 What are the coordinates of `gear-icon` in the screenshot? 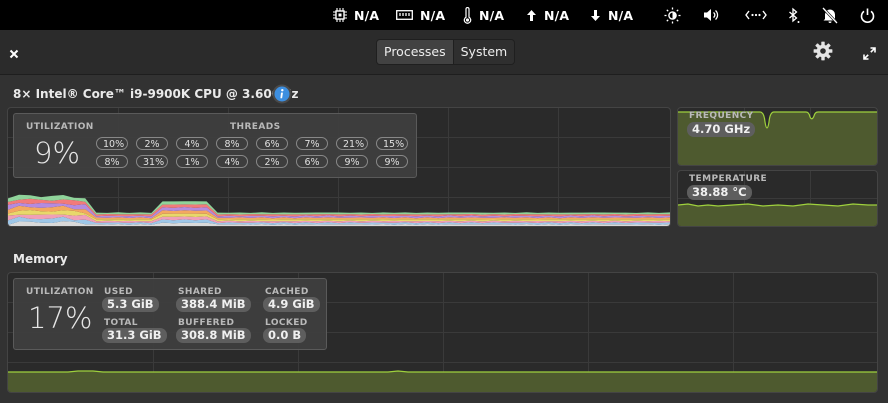 It's located at (823, 51).